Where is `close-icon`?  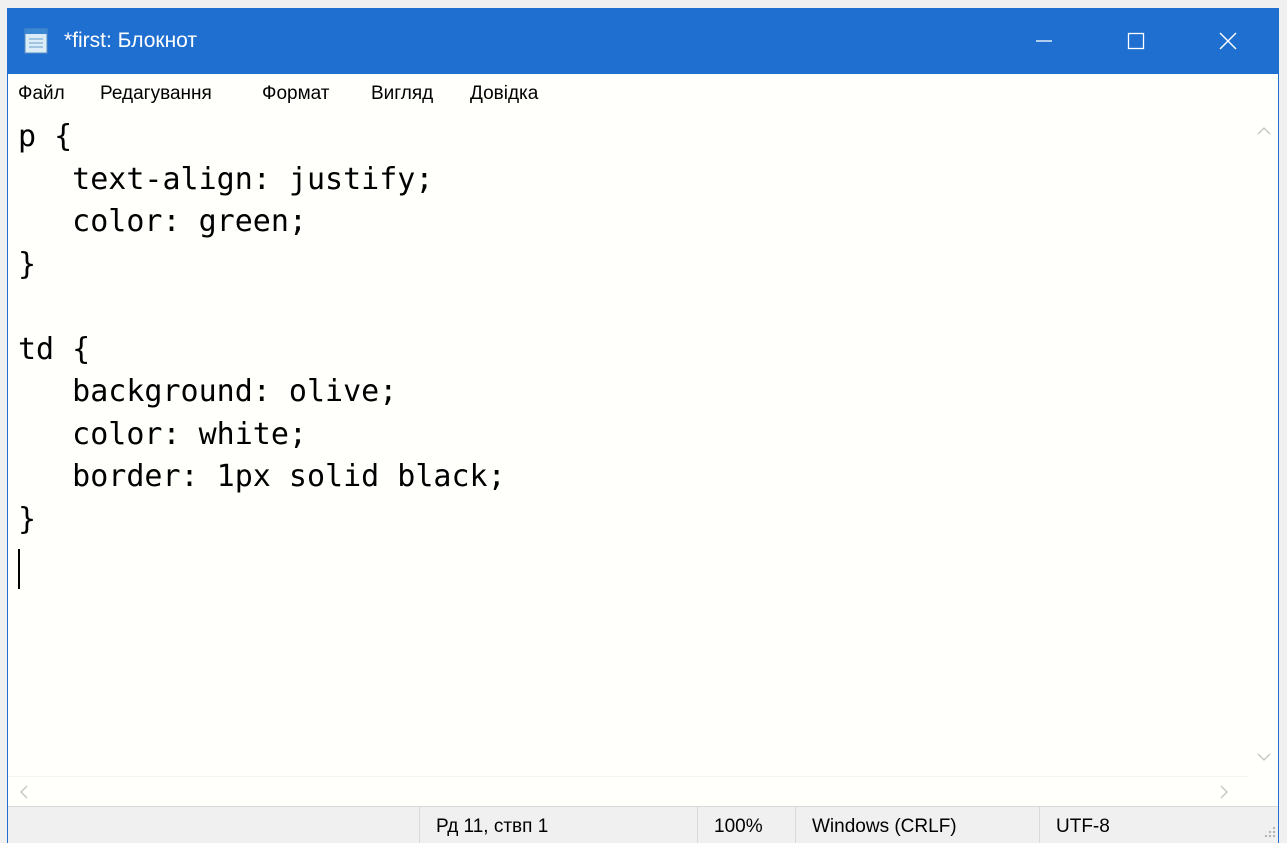 close-icon is located at coordinates (1228, 41).